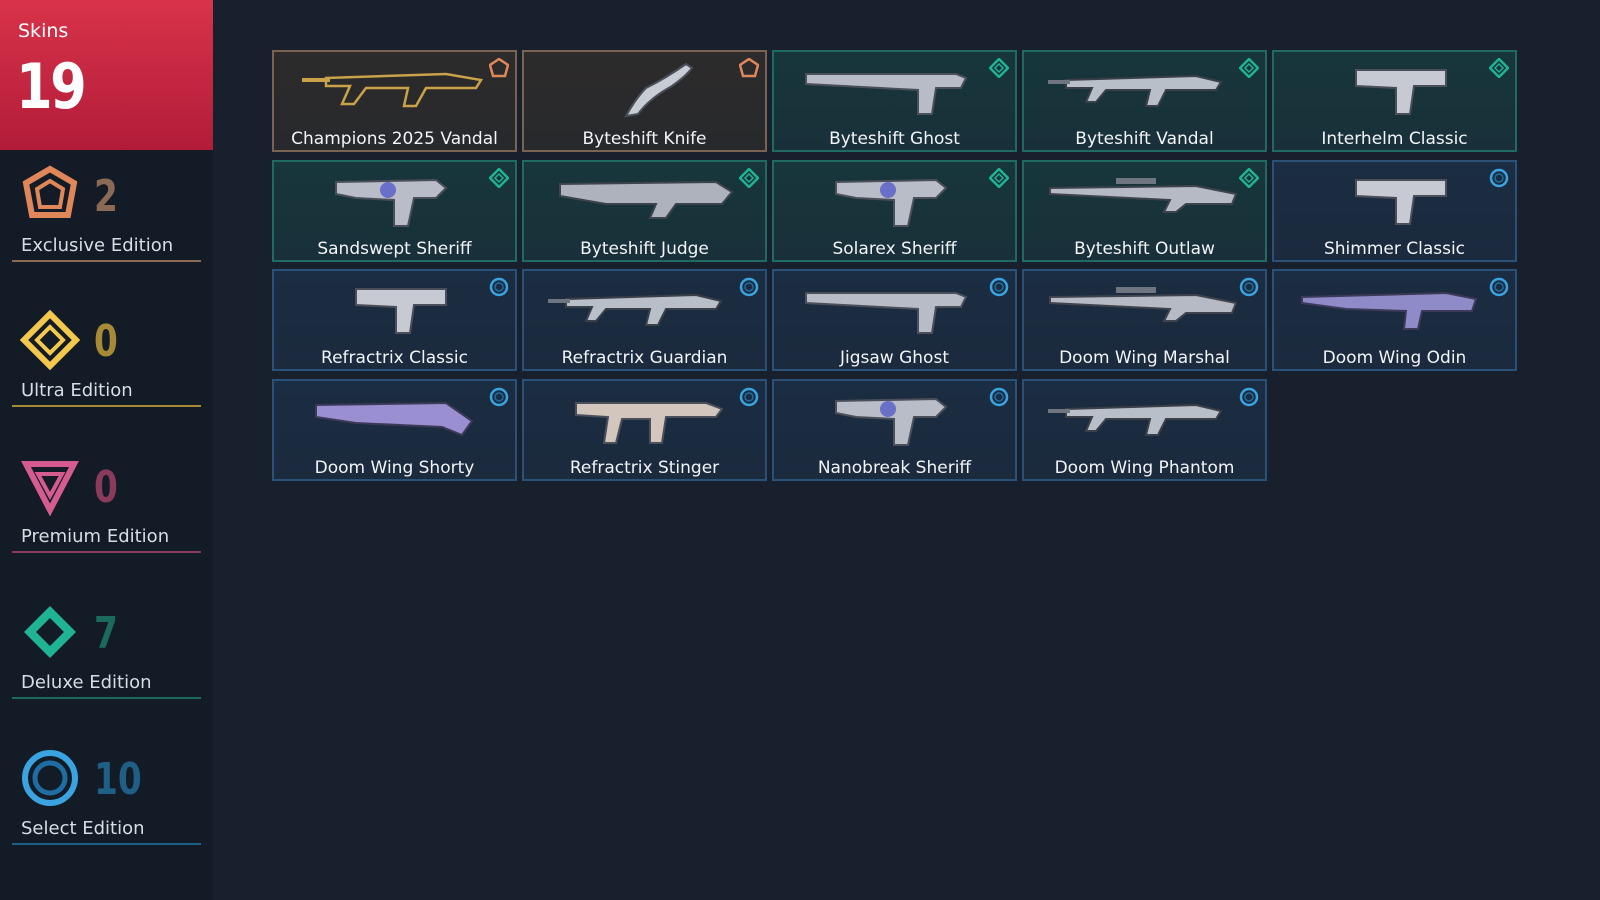  Describe the element at coordinates (1144, 467) in the screenshot. I see `skin-name: Doom Wing Phantom` at that location.